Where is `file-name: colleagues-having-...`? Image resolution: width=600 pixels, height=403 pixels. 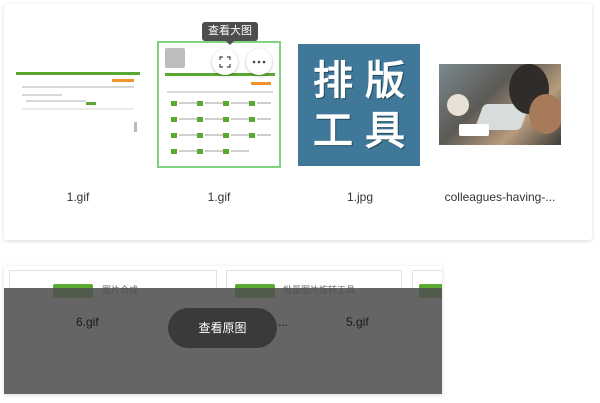
file-name: colleagues-having-... is located at coordinates (500, 197).